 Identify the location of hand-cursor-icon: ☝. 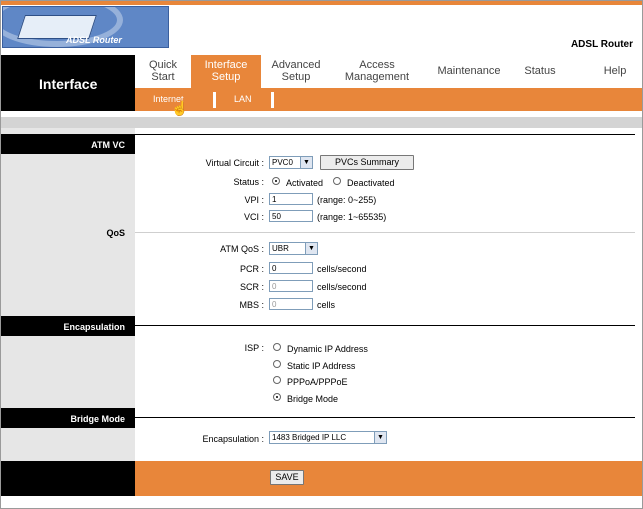
(180, 108).